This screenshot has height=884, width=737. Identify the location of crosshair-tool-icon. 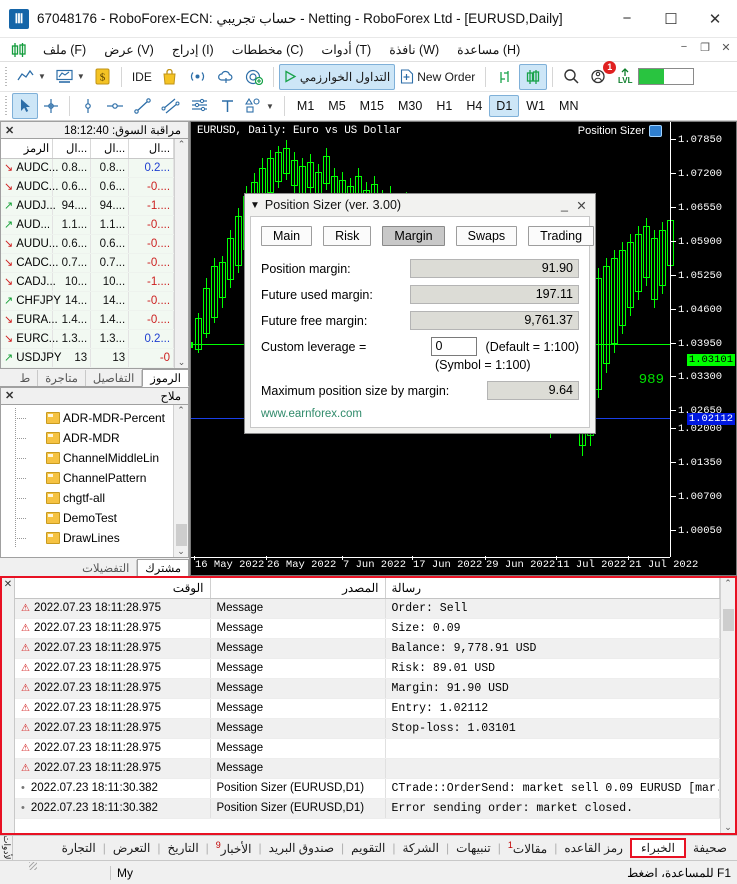
(51, 106).